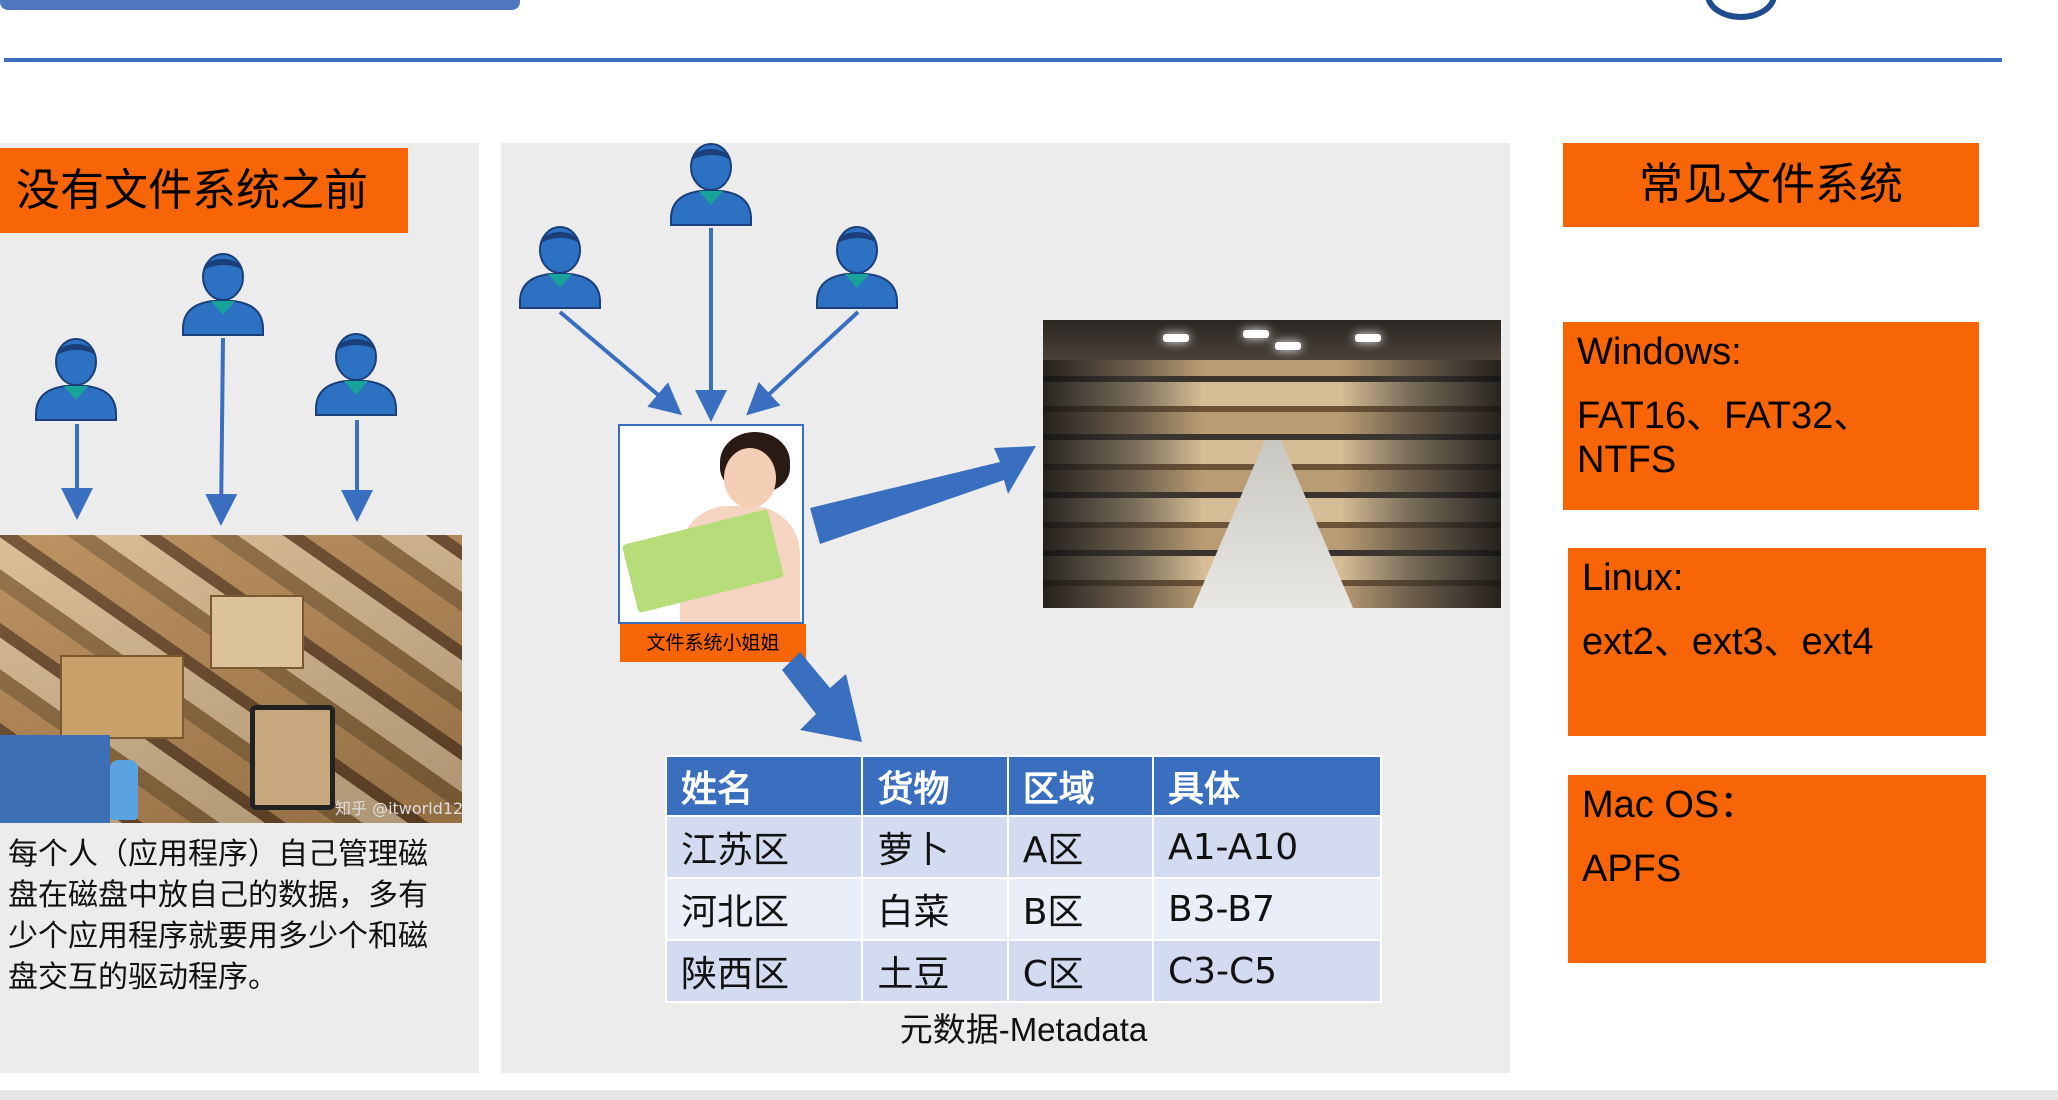  I want to click on footer-band, so click(1029, 1095).